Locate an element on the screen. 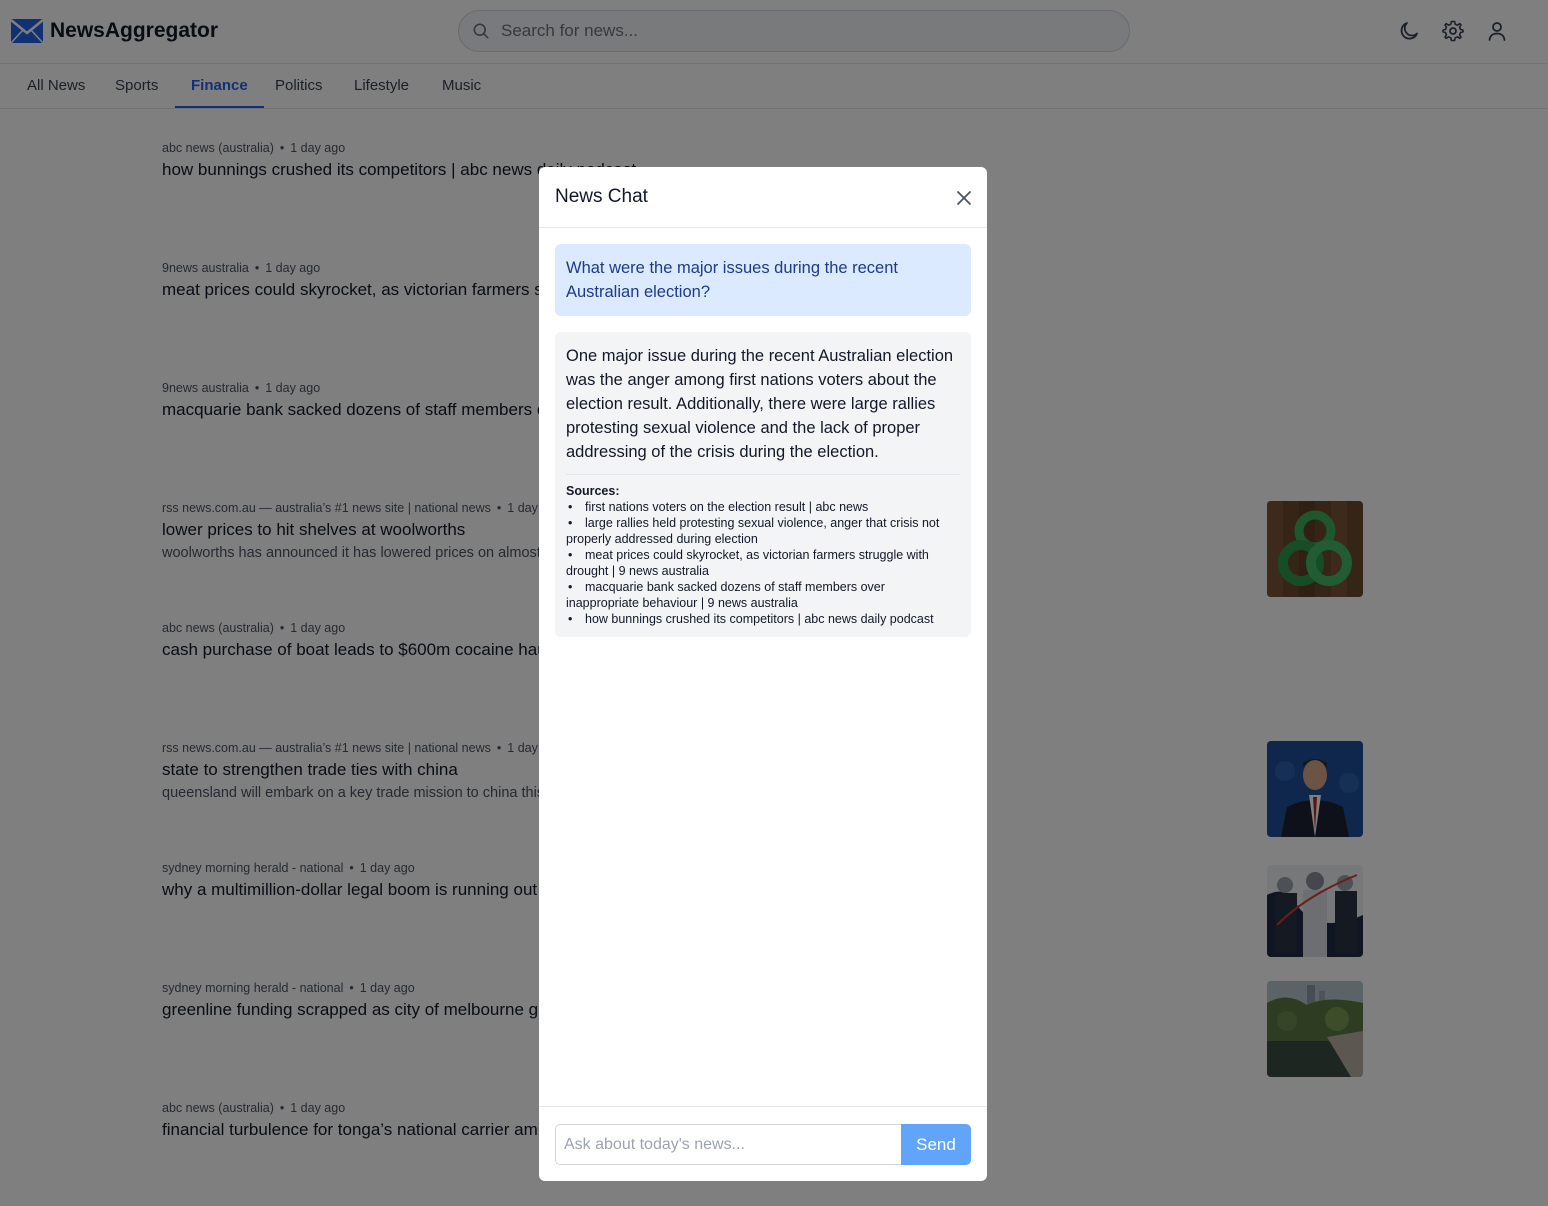 This screenshot has width=1548, height=1206. chat-input is located at coordinates (728, 1144).